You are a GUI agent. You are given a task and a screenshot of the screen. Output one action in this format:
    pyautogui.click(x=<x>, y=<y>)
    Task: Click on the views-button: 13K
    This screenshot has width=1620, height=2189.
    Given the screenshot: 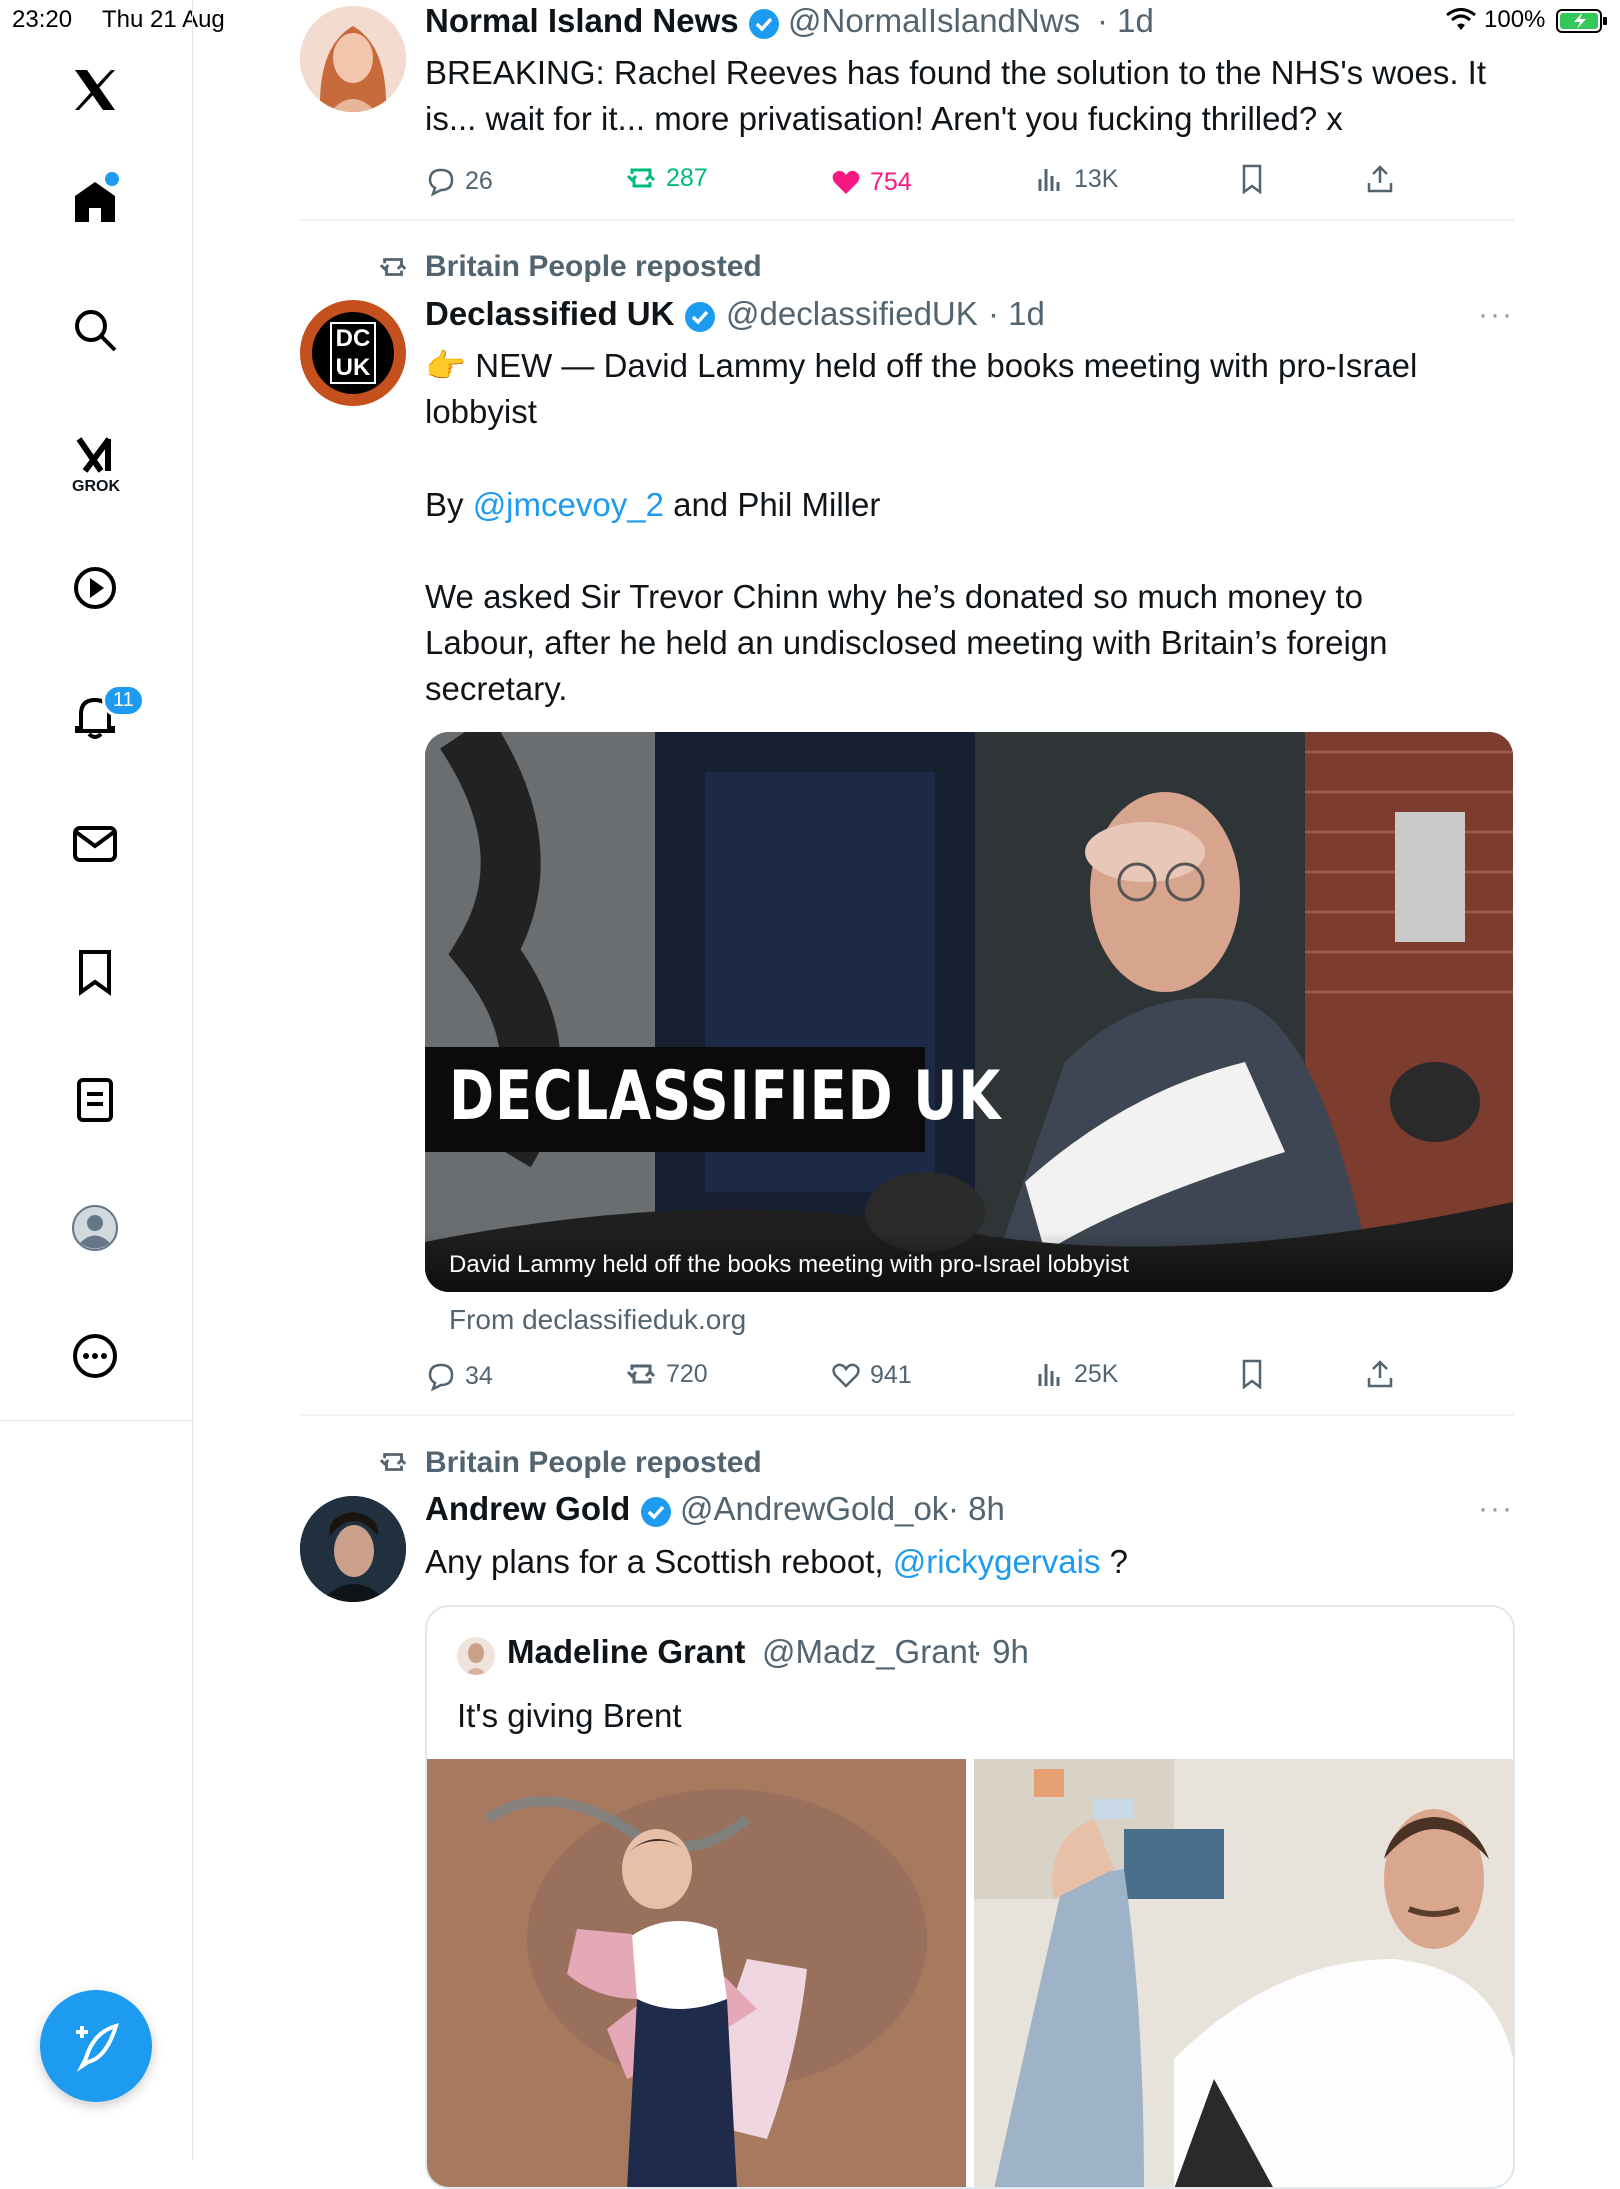 What is the action you would take?
    pyautogui.click(x=1076, y=179)
    